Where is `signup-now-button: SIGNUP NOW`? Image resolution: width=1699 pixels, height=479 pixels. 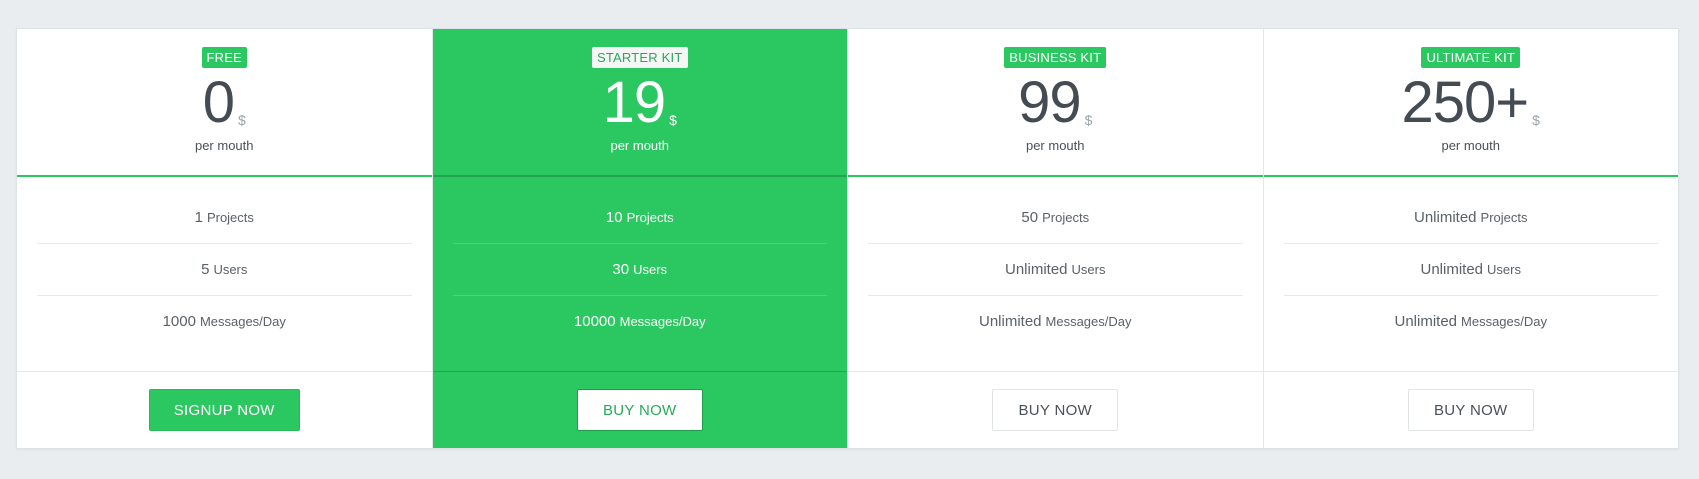
signup-now-button: SIGNUP NOW is located at coordinates (224, 410).